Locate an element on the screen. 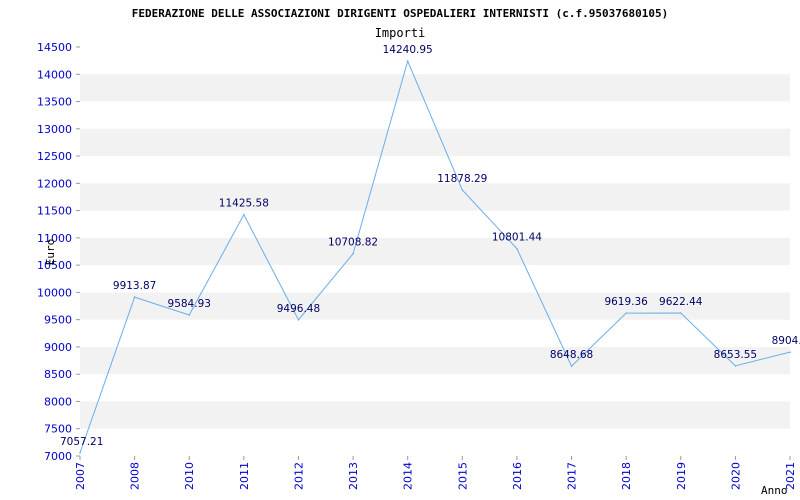 The height and width of the screenshot is (500, 800). y-tick-label: 12500 is located at coordinates (54, 156).